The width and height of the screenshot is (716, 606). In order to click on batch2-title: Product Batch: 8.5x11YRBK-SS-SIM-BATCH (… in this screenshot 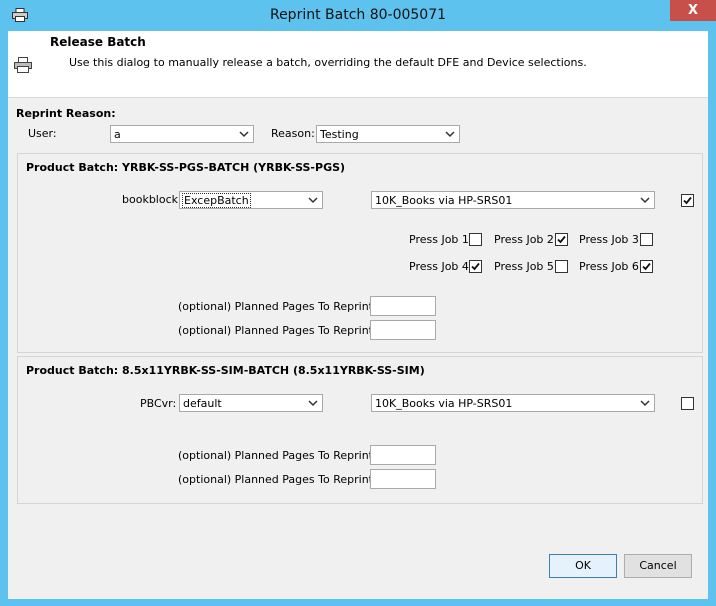, I will do `click(225, 370)`.